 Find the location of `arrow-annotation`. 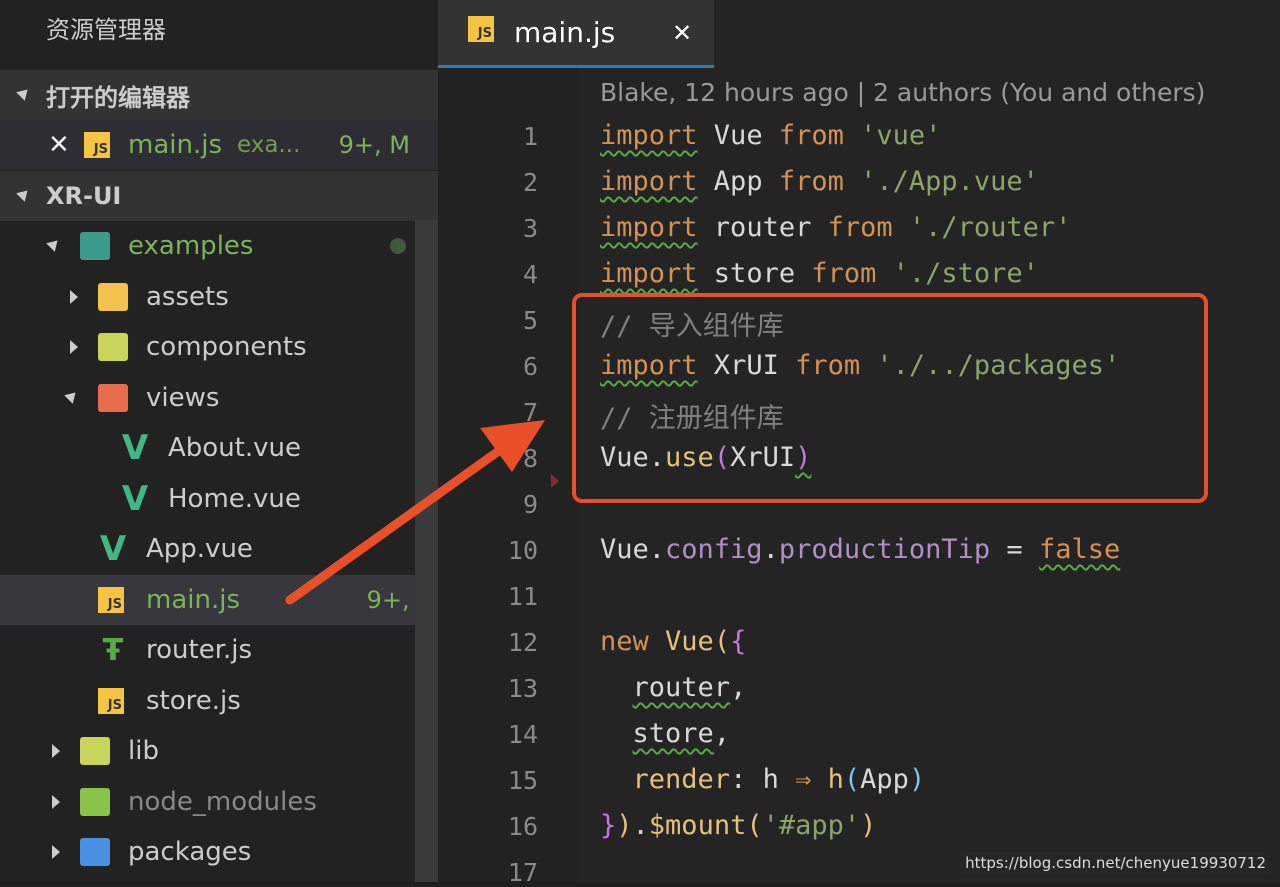

arrow-annotation is located at coordinates (415, 512).